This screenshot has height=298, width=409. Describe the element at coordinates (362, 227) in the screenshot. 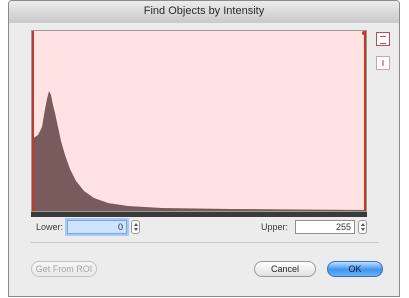

I see `upper-stepper` at that location.